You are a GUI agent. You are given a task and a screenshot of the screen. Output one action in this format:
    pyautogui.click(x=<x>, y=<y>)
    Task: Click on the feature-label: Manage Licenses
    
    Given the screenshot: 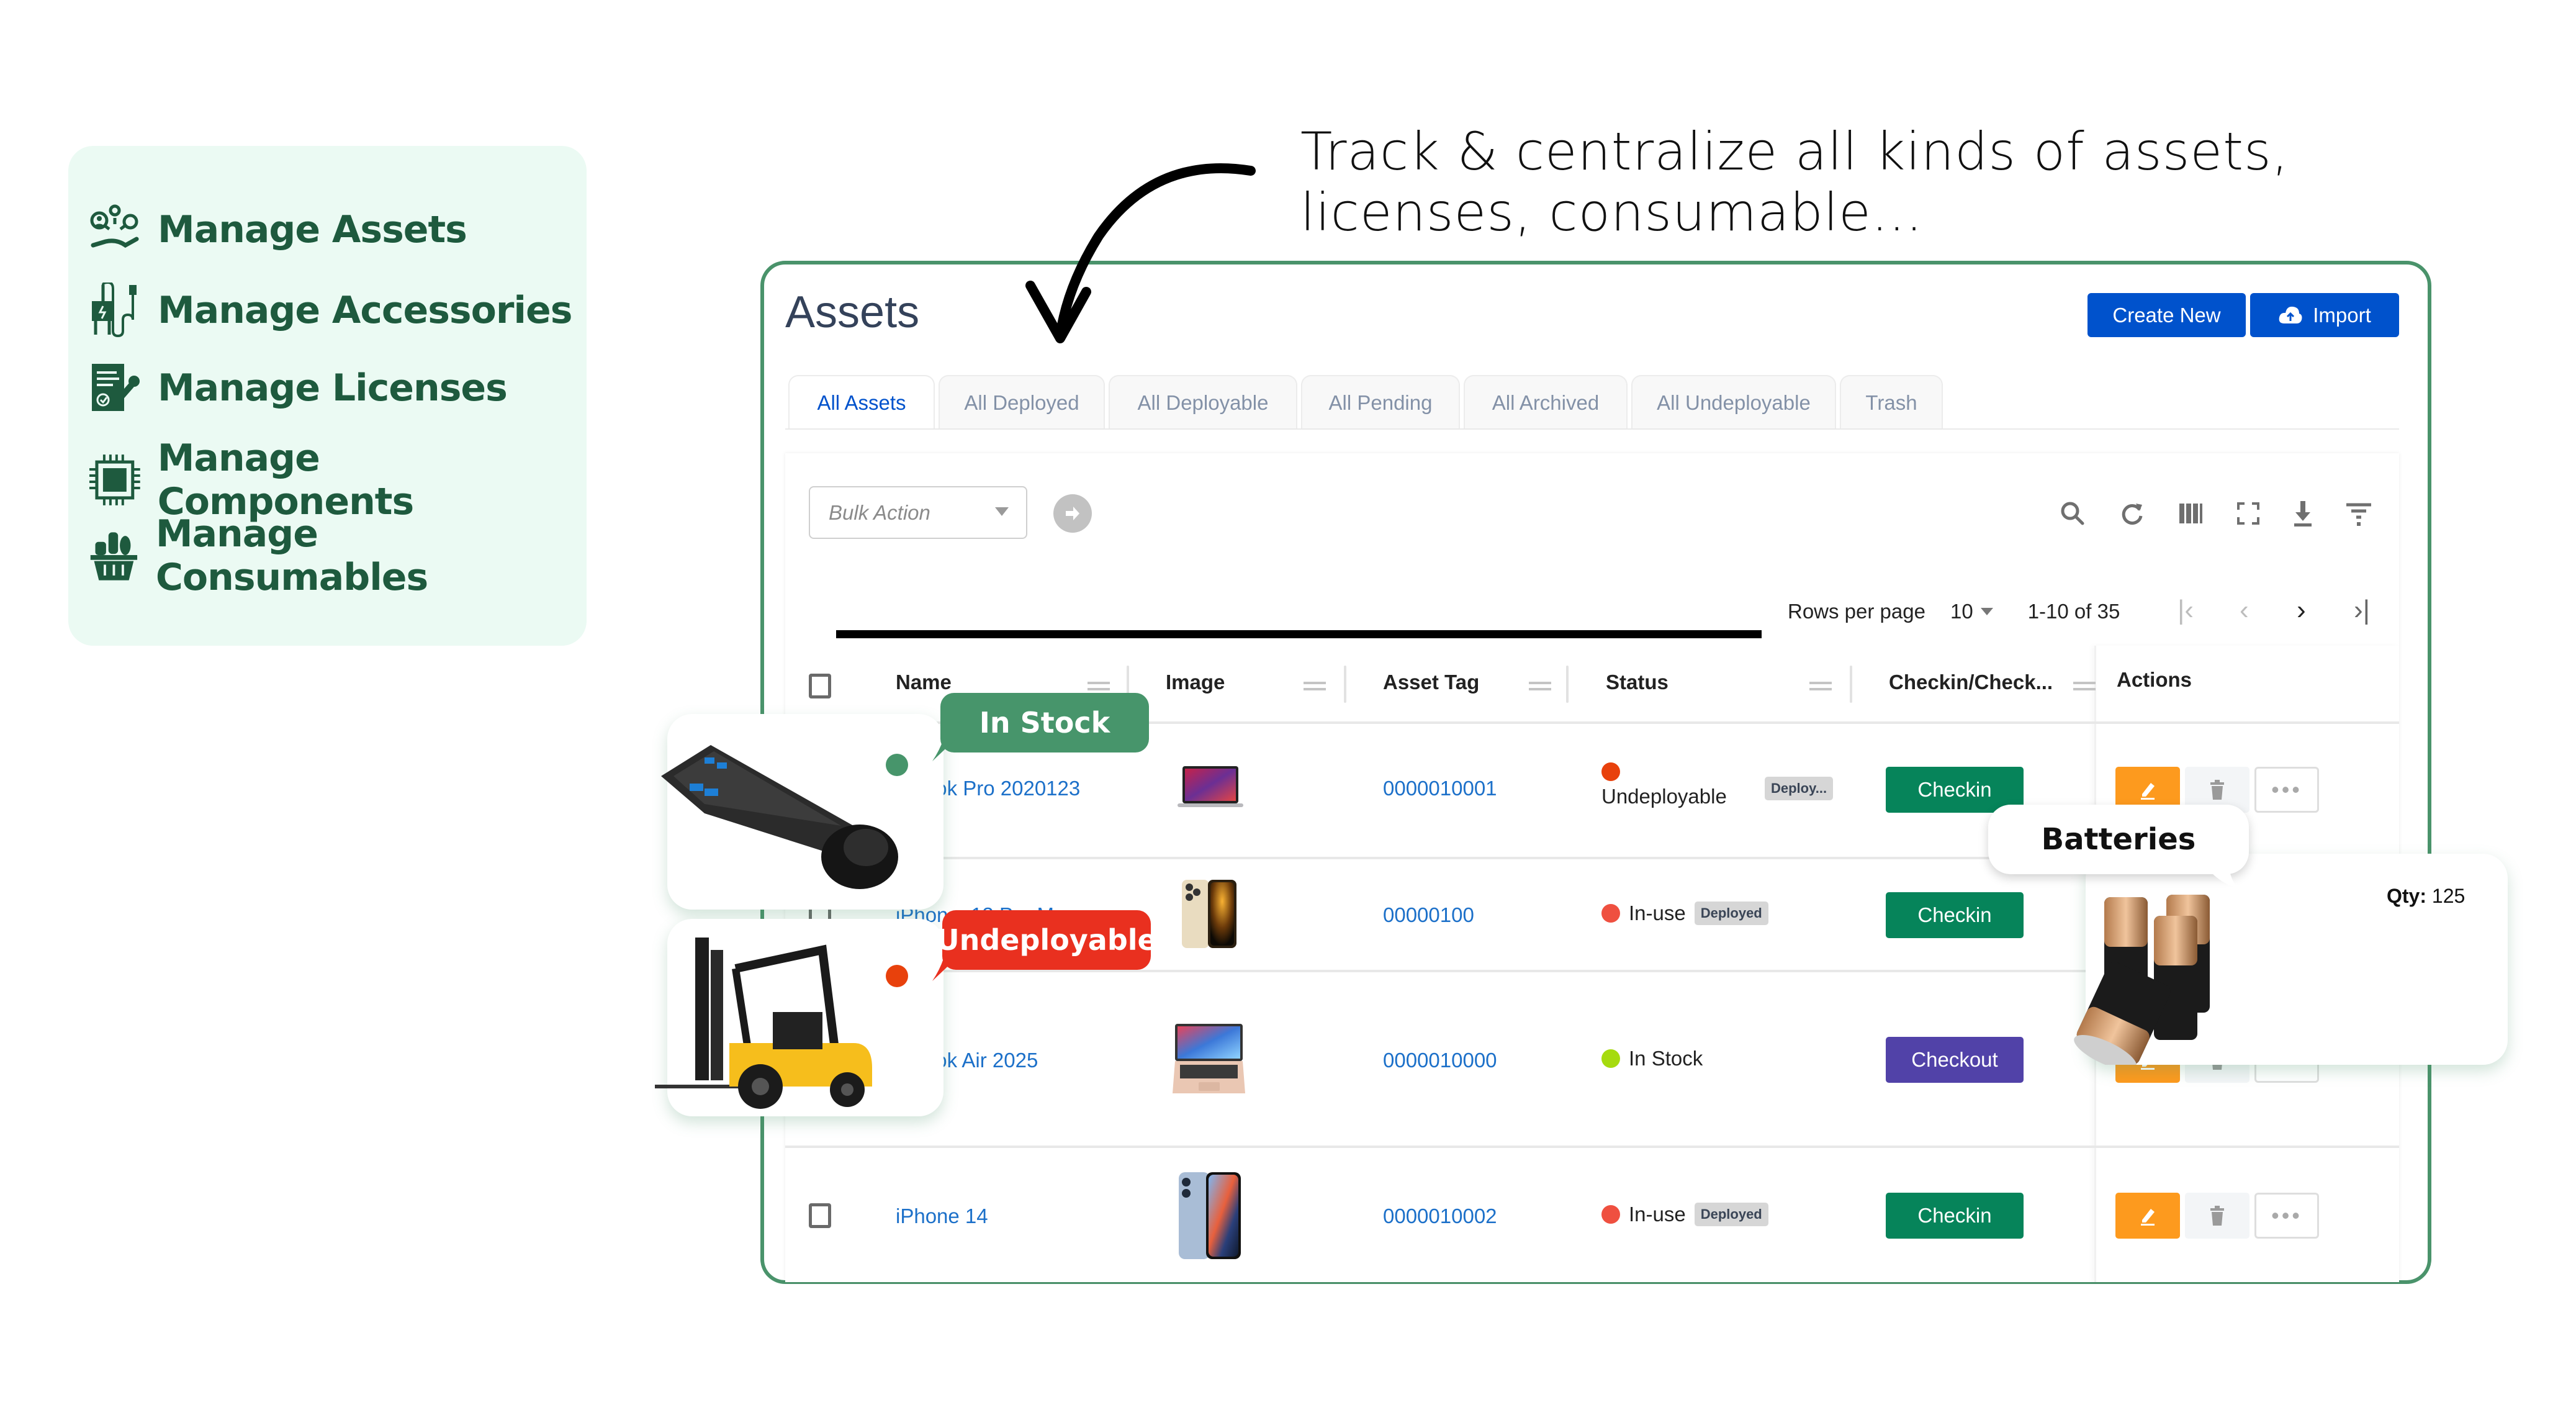 What is the action you would take?
    pyautogui.click(x=333, y=388)
    